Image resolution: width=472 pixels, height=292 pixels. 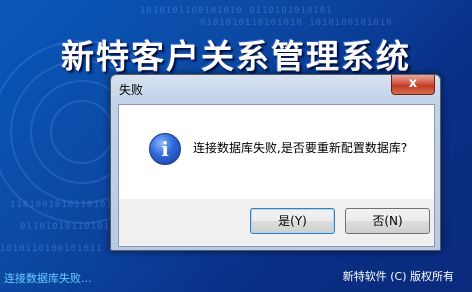 What do you see at coordinates (131, 90) in the screenshot?
I see `dialog-title: 失败` at bounding box center [131, 90].